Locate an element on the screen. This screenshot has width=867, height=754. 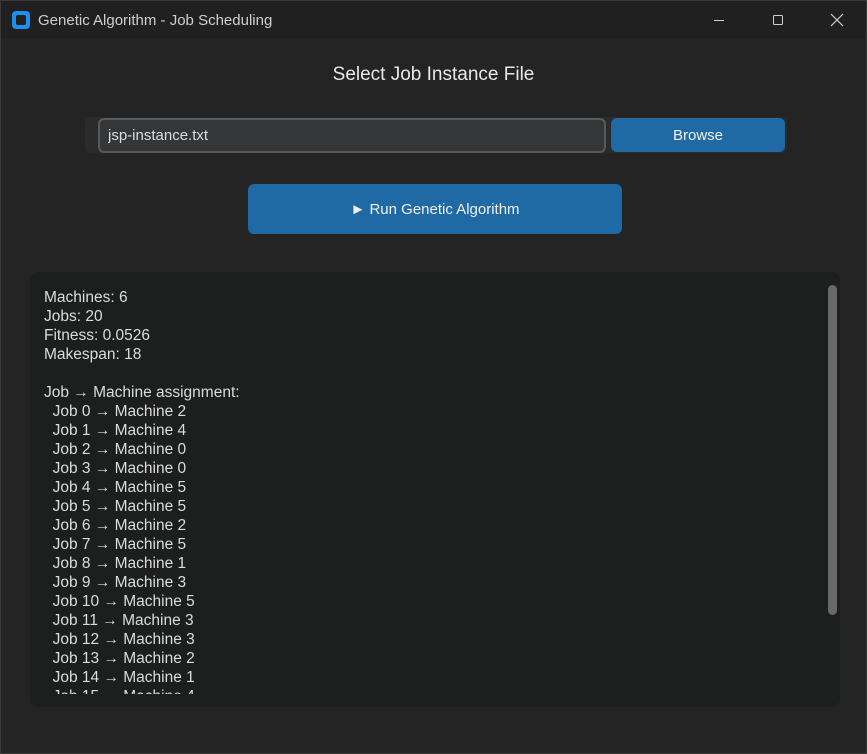
minimize-button is located at coordinates (718, 20).